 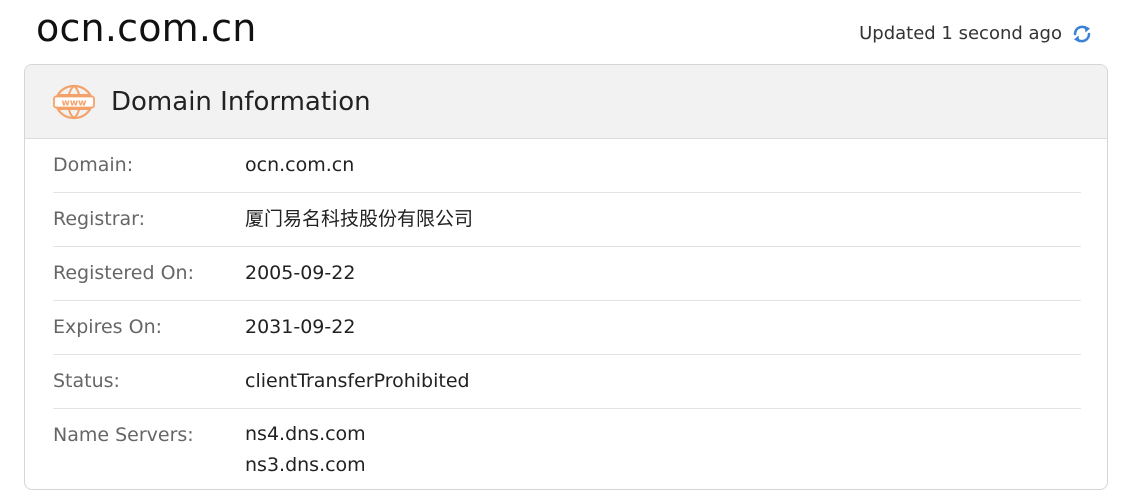 I want to click on row-label: Name Servers:, so click(x=123, y=435).